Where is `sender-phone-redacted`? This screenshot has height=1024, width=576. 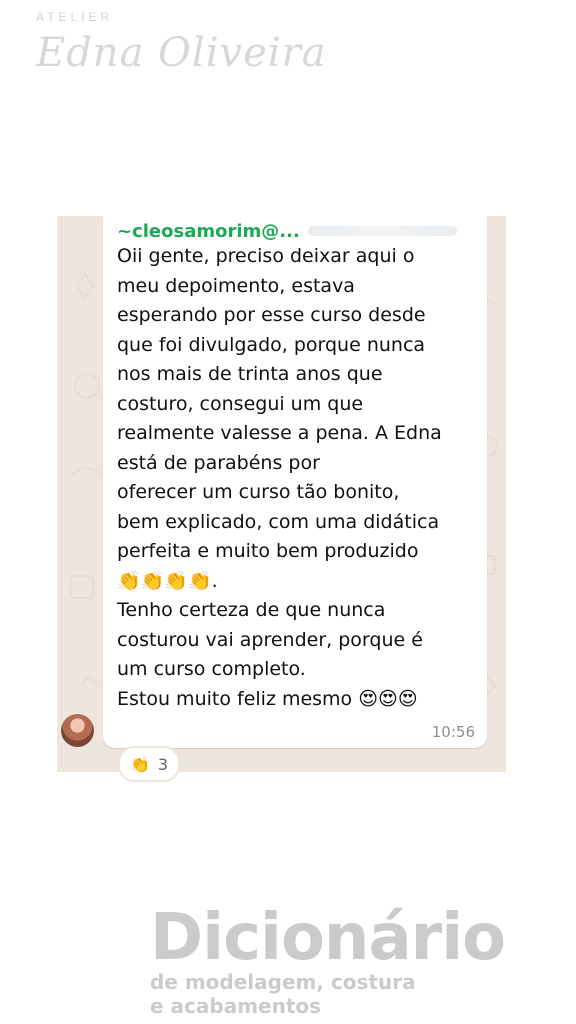
sender-phone-redacted is located at coordinates (382, 231).